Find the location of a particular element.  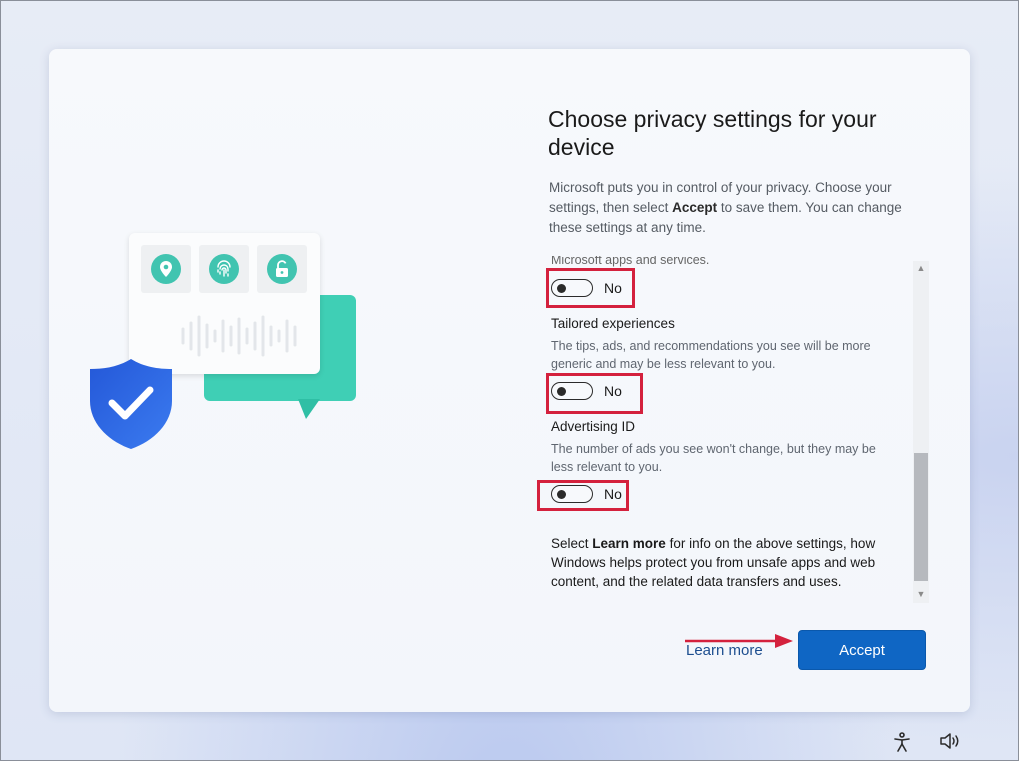

privacy-illustration is located at coordinates (222, 341).